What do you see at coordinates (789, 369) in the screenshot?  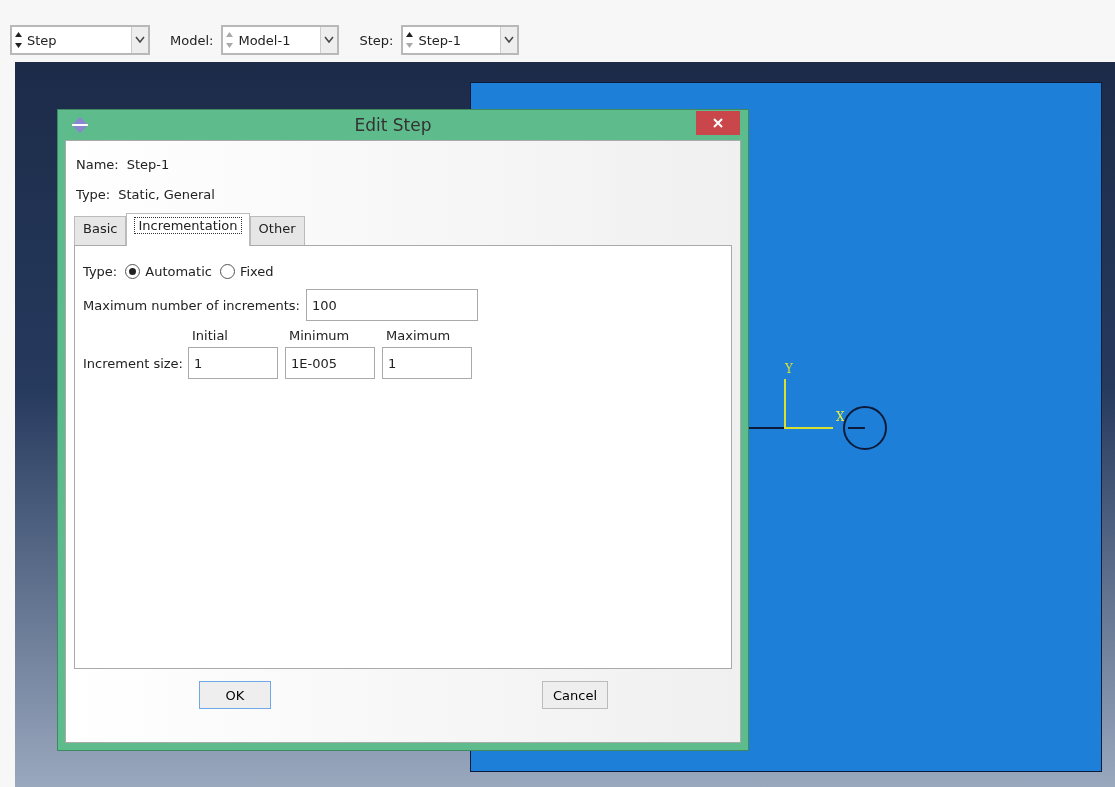 I see `axis-label: Y` at bounding box center [789, 369].